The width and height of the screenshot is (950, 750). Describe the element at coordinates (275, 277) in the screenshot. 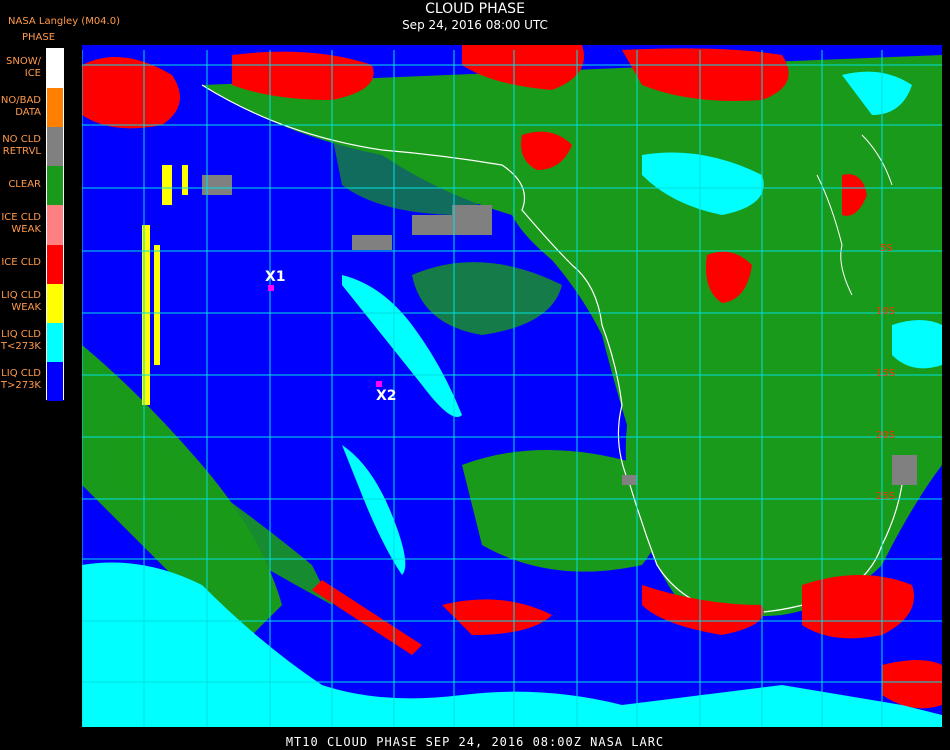

I see `marker-x1-label: X1` at that location.